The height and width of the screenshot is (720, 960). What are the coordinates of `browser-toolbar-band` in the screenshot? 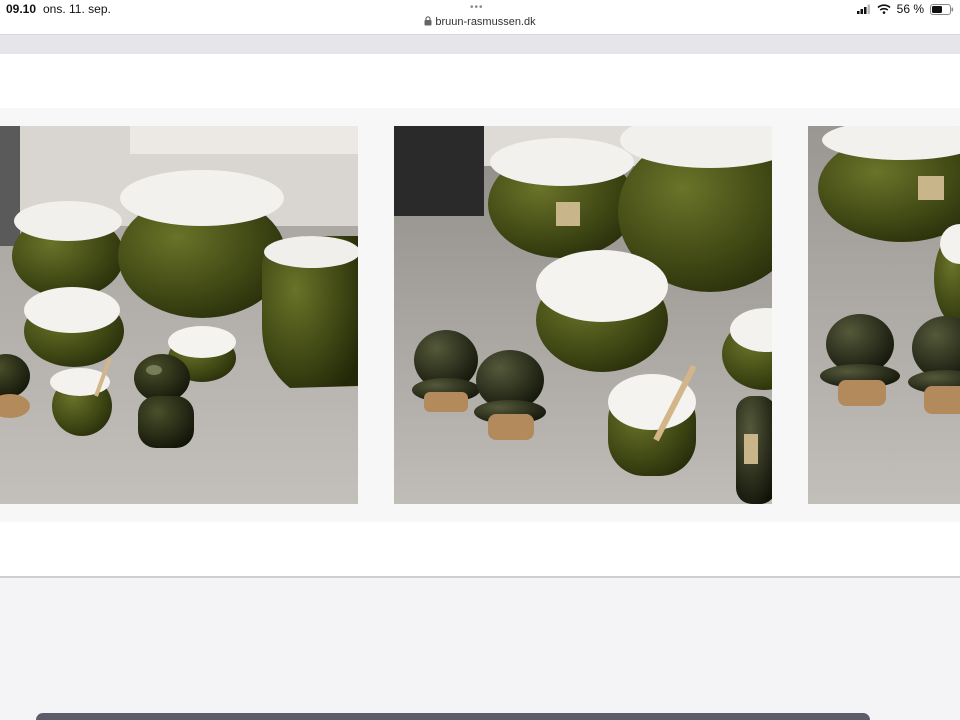 It's located at (480, 44).